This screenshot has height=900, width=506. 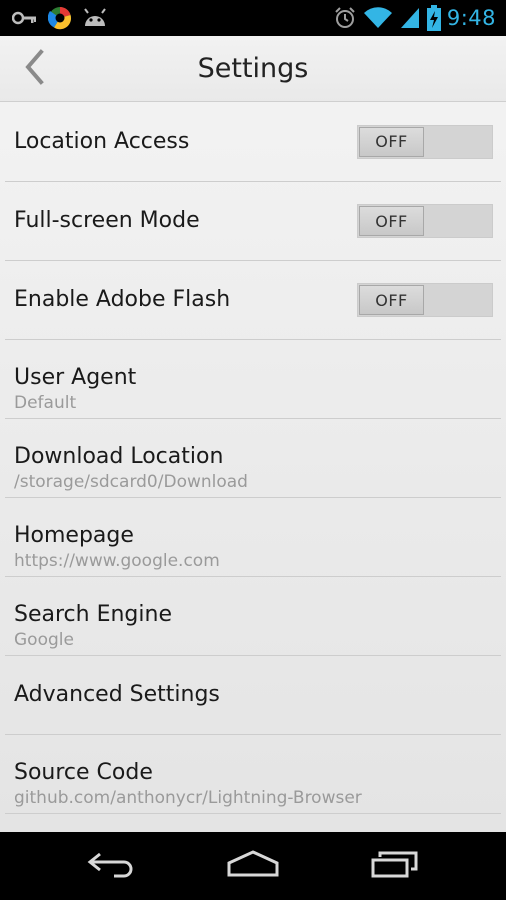 What do you see at coordinates (253, 300) in the screenshot?
I see `setting-enable-adobe-flash: Enable Adobe Flash OFF` at bounding box center [253, 300].